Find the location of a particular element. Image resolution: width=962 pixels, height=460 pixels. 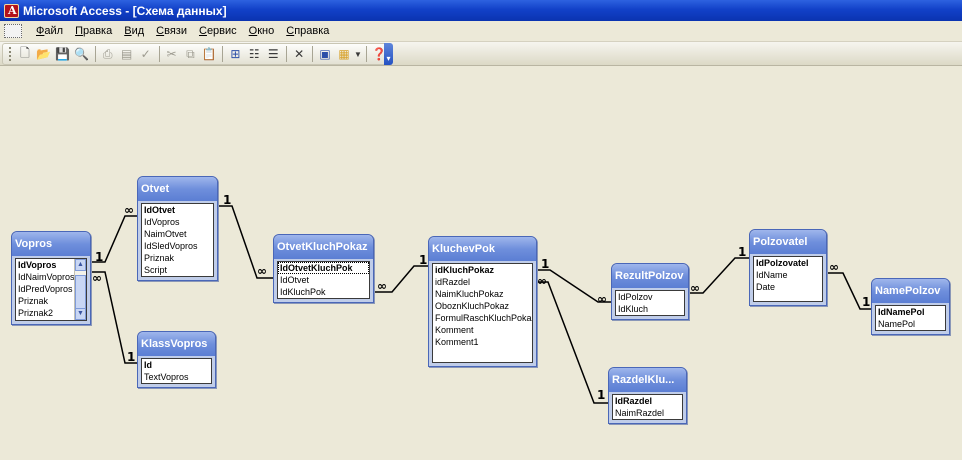

card-rp-pol-to: 1 is located at coordinates (742, 252).